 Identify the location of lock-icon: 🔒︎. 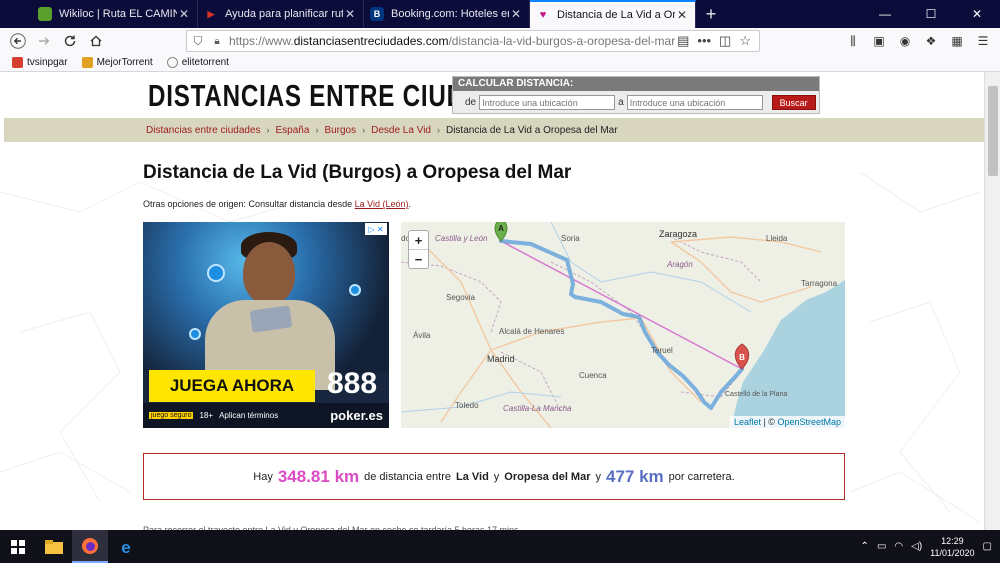
(217, 41).